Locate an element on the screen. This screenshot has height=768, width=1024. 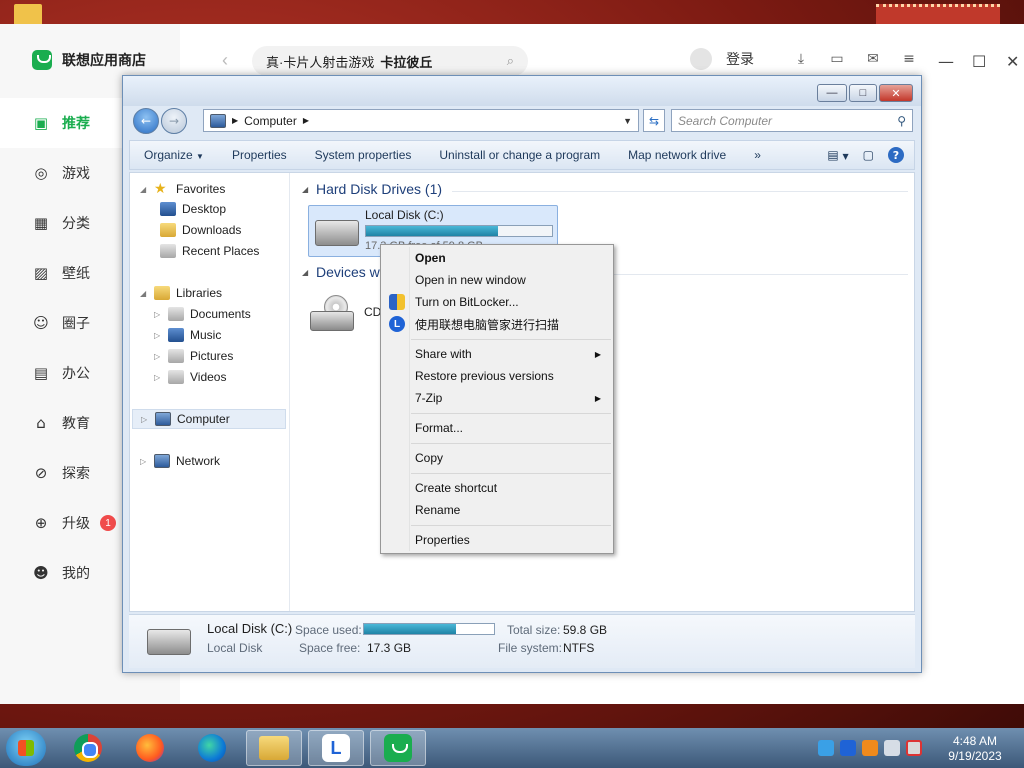
tray-volume-muted-icon is located at coordinates (914, 748).